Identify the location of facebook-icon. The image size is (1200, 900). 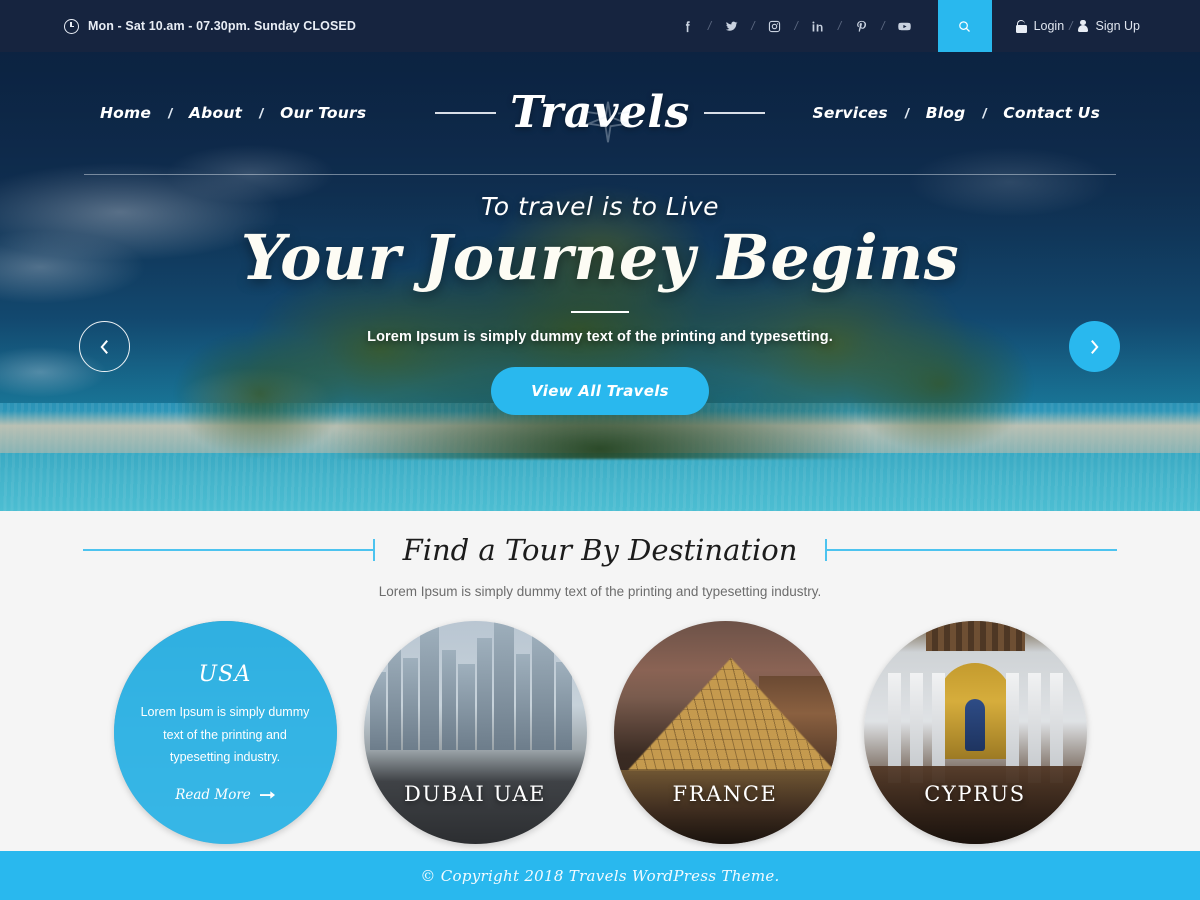
(688, 26).